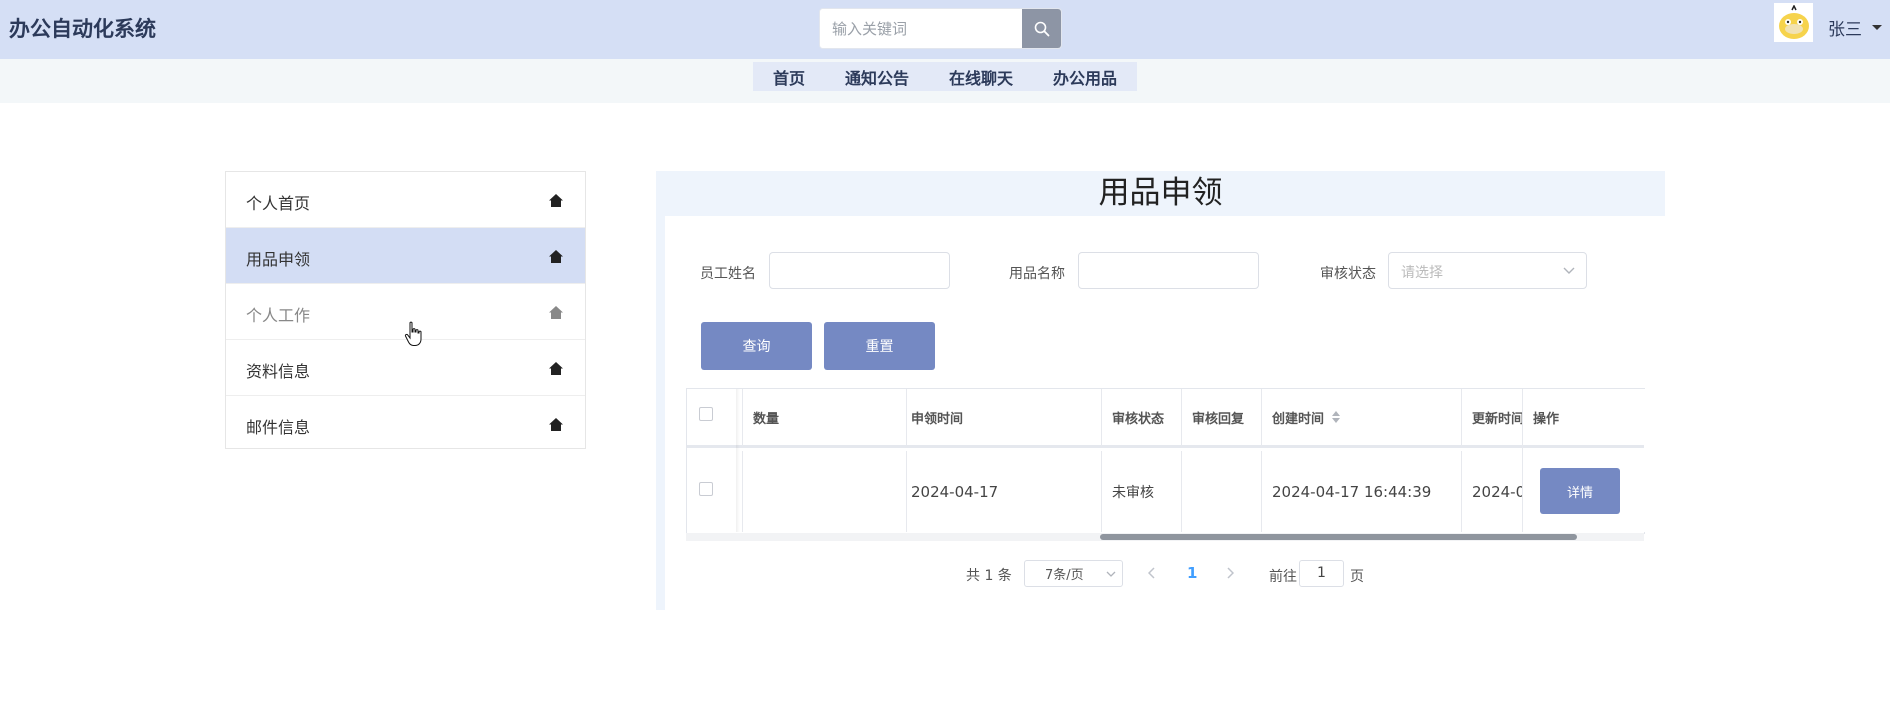 The height and width of the screenshot is (706, 1890). Describe the element at coordinates (1064, 575) in the screenshot. I see `page-size-value: 7条/页` at that location.